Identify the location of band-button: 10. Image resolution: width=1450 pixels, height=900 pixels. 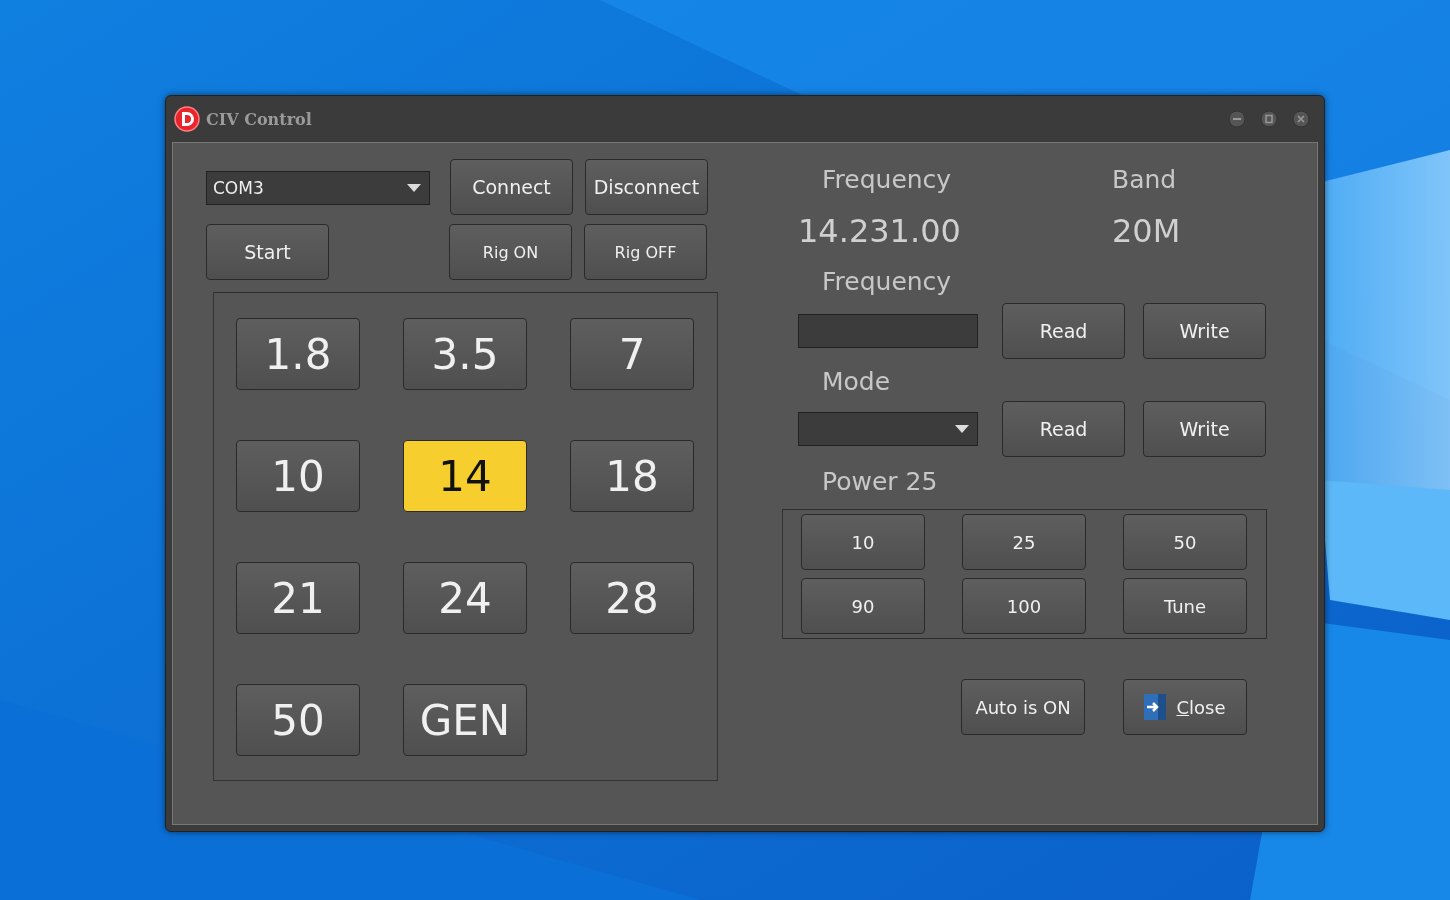
(298, 476).